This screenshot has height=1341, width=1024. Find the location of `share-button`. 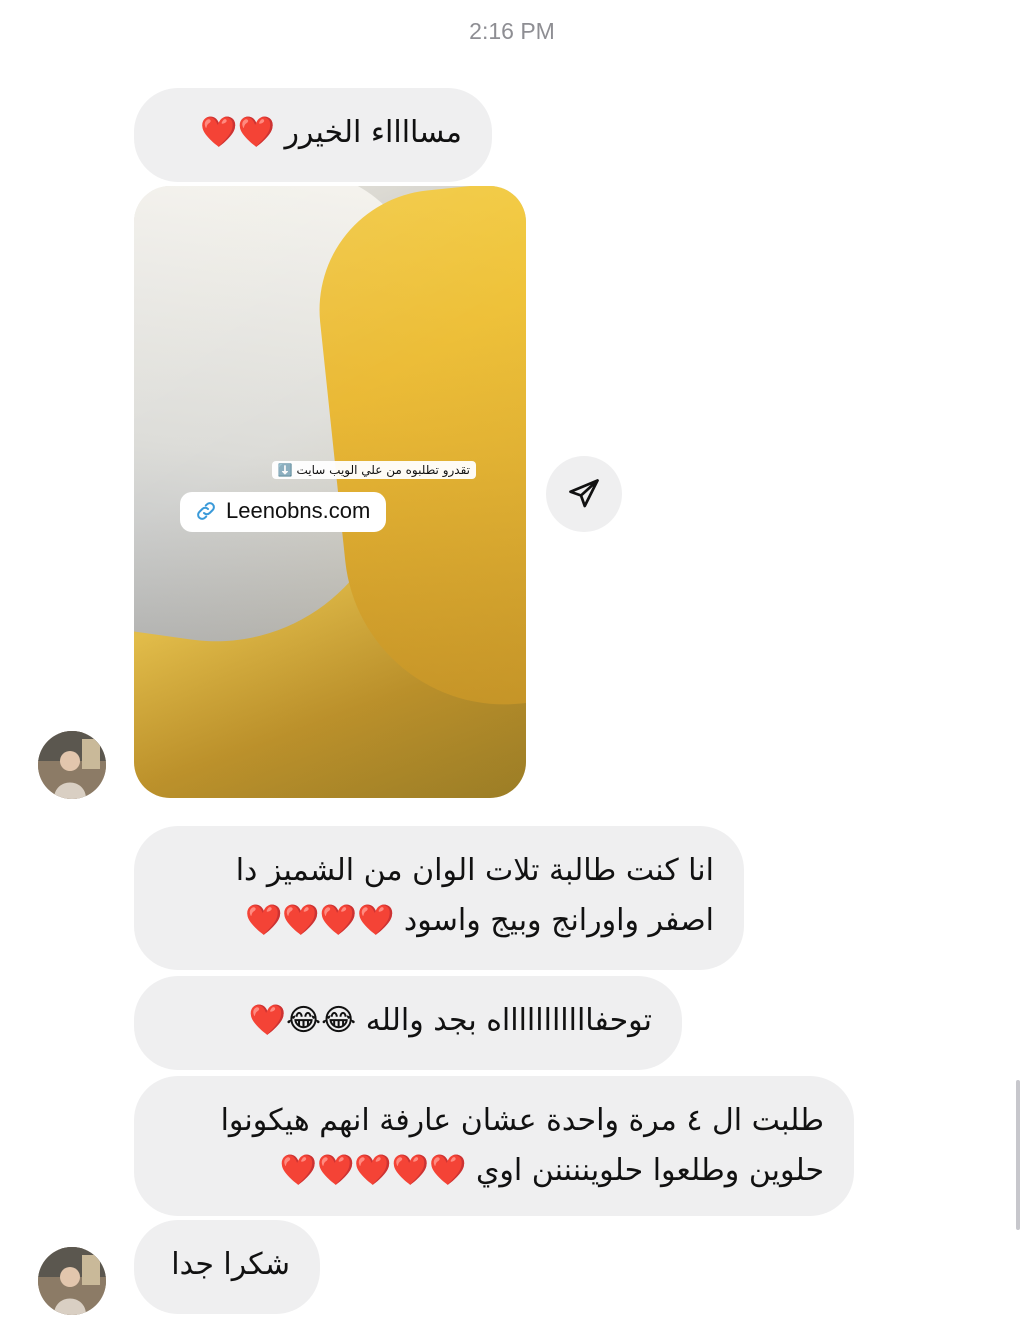

share-button is located at coordinates (584, 494).